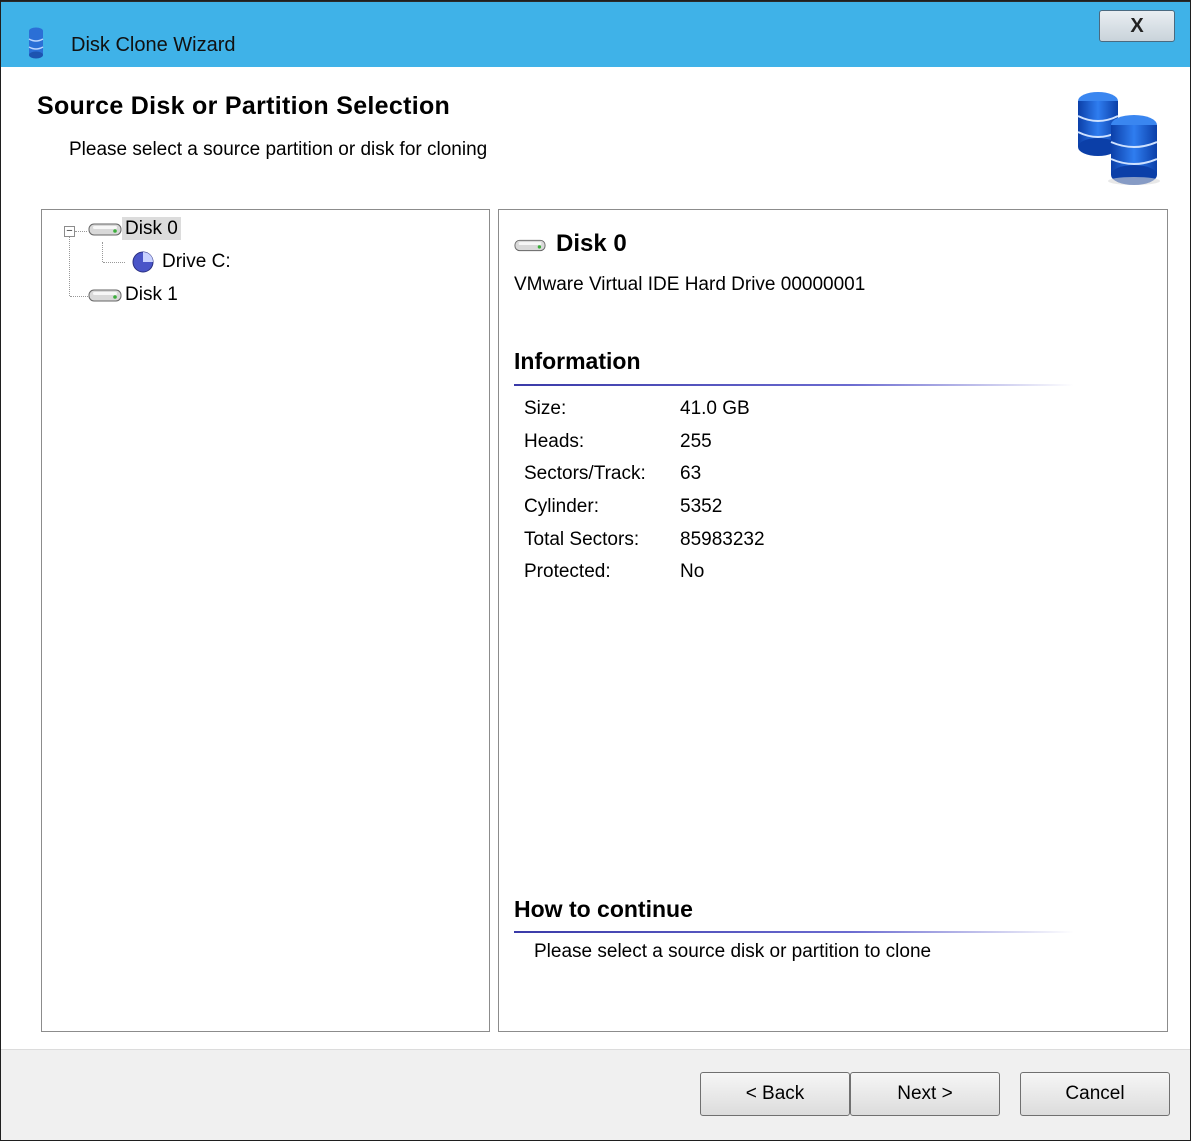  Describe the element at coordinates (196, 262) in the screenshot. I see `tree-item-label: Drive C:` at that location.